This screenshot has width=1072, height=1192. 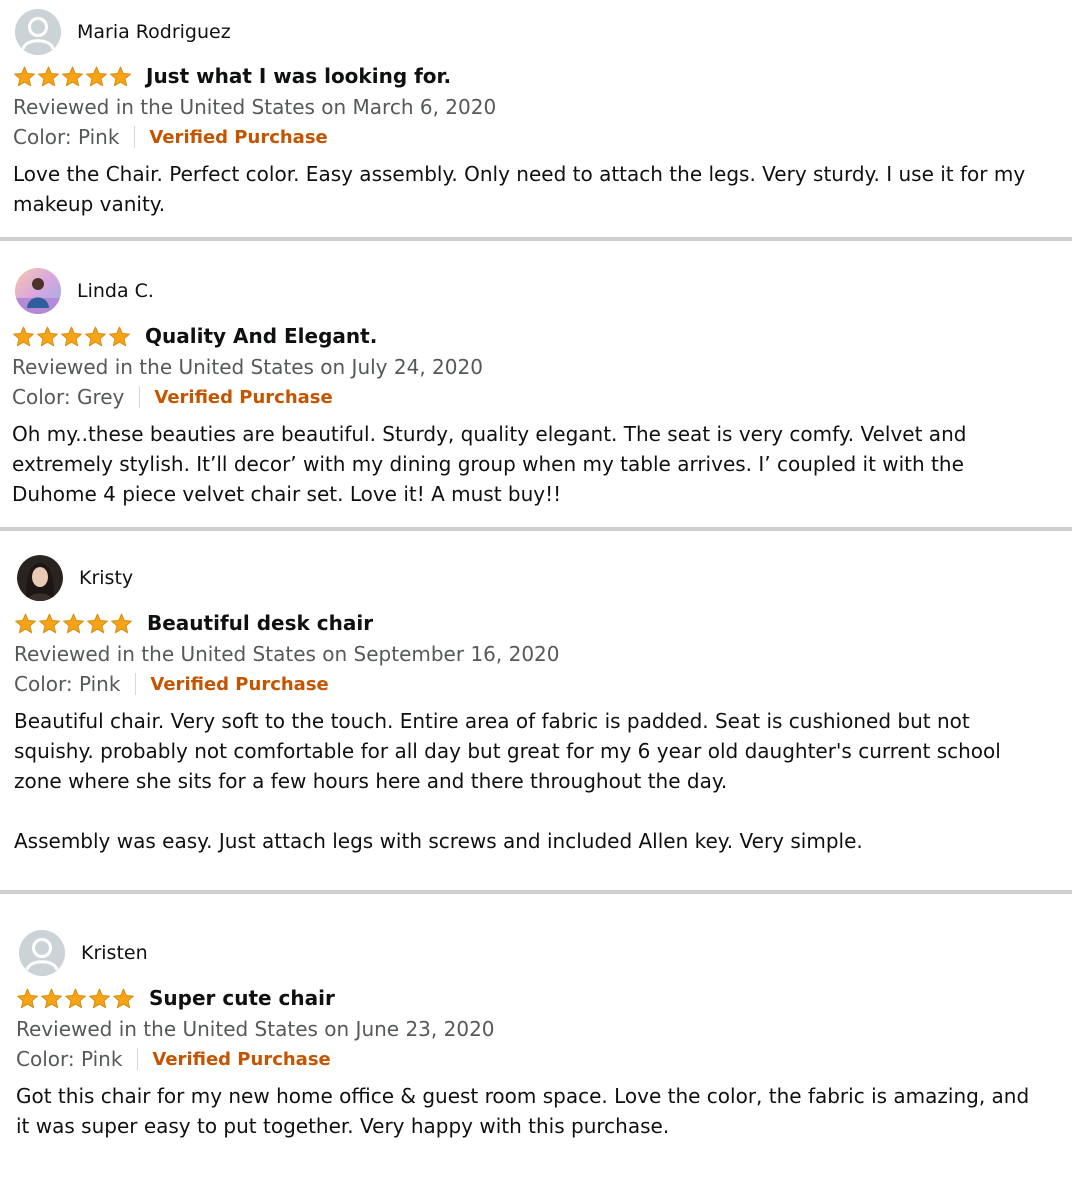 I want to click on reviewer-profile: Kristy, so click(x=75, y=578).